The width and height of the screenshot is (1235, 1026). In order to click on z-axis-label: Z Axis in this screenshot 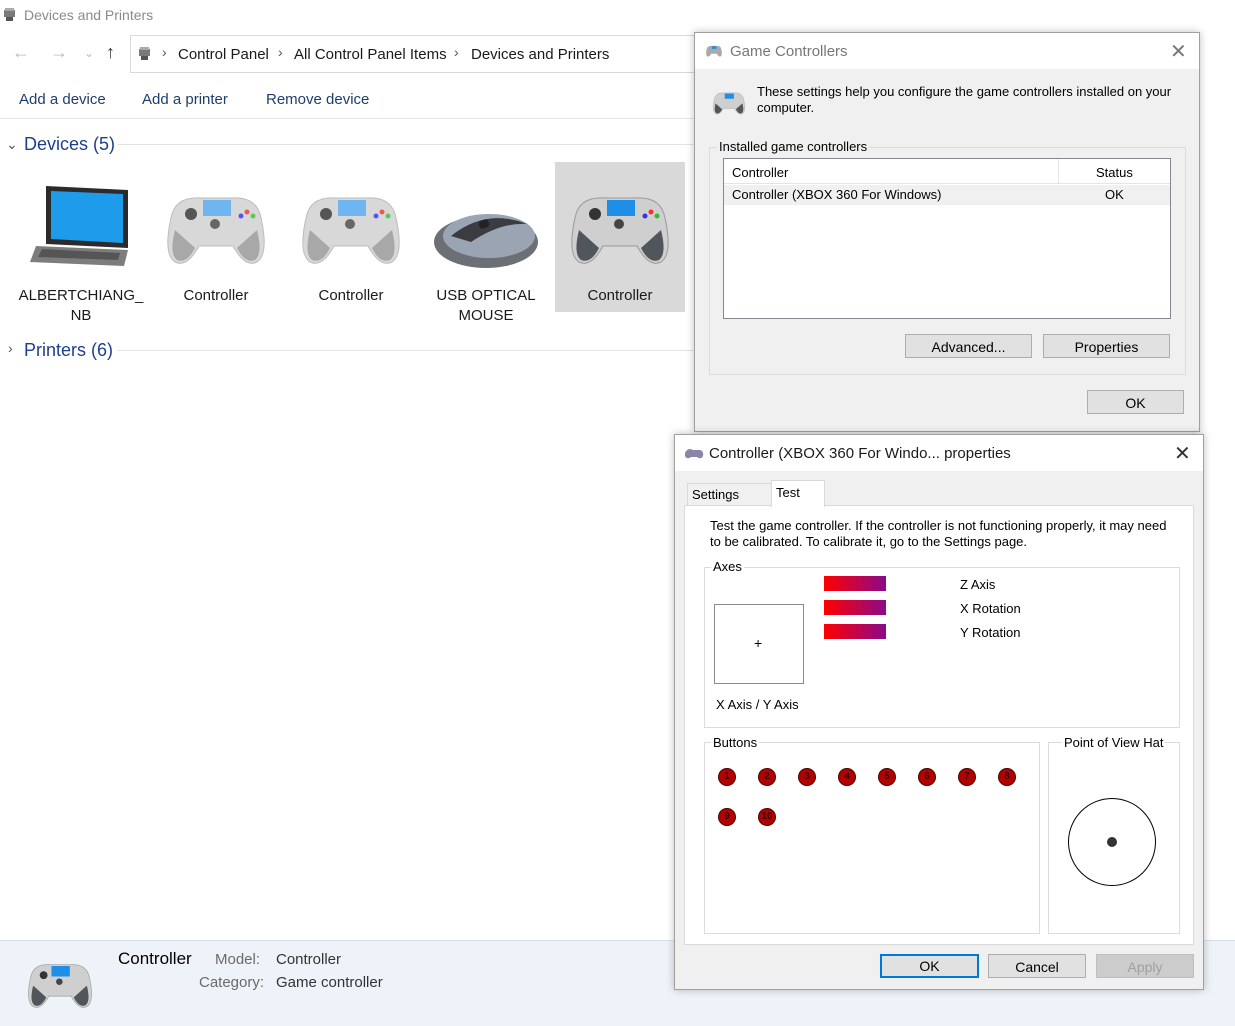, I will do `click(978, 584)`.